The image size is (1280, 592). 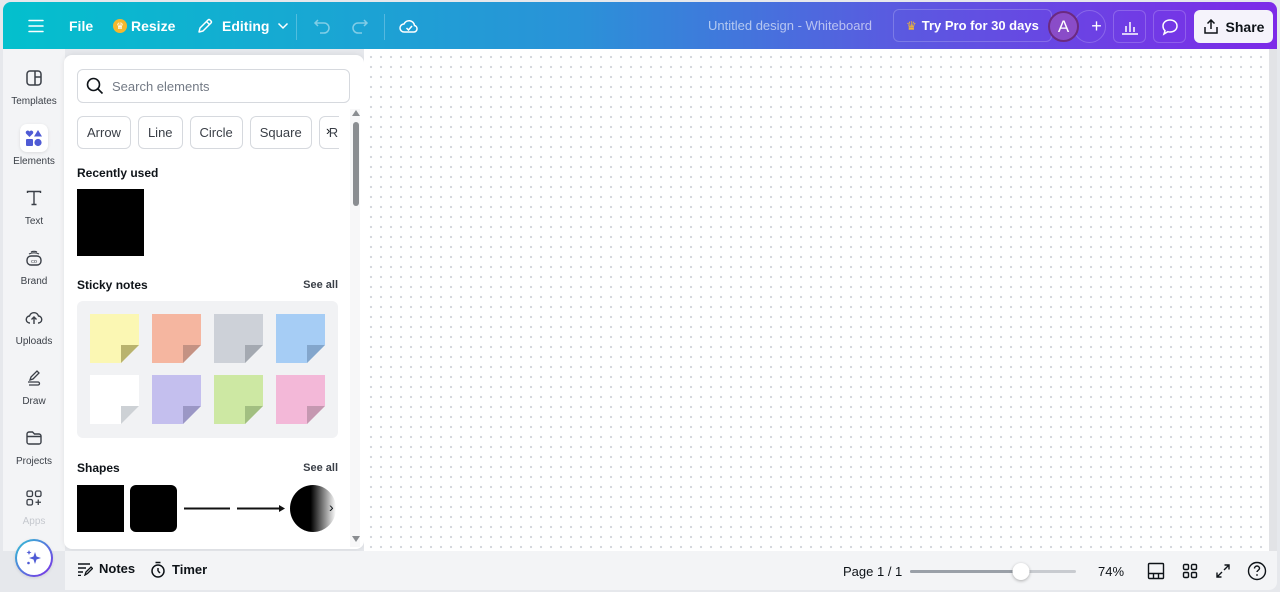 What do you see at coordinates (671, 570) in the screenshot?
I see `bottom-bar: Notes Timer Page 1 / 1 74%` at bounding box center [671, 570].